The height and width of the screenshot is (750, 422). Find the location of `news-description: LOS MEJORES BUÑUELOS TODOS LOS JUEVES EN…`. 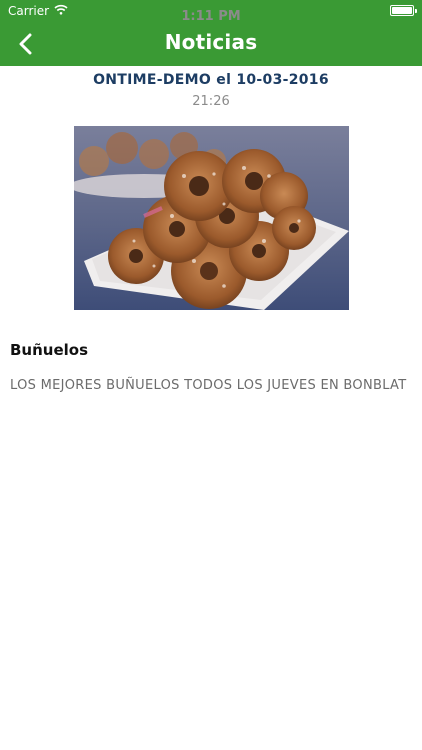

news-description: LOS MEJORES BUÑUELOS TODOS LOS JUEVES EN… is located at coordinates (208, 385).